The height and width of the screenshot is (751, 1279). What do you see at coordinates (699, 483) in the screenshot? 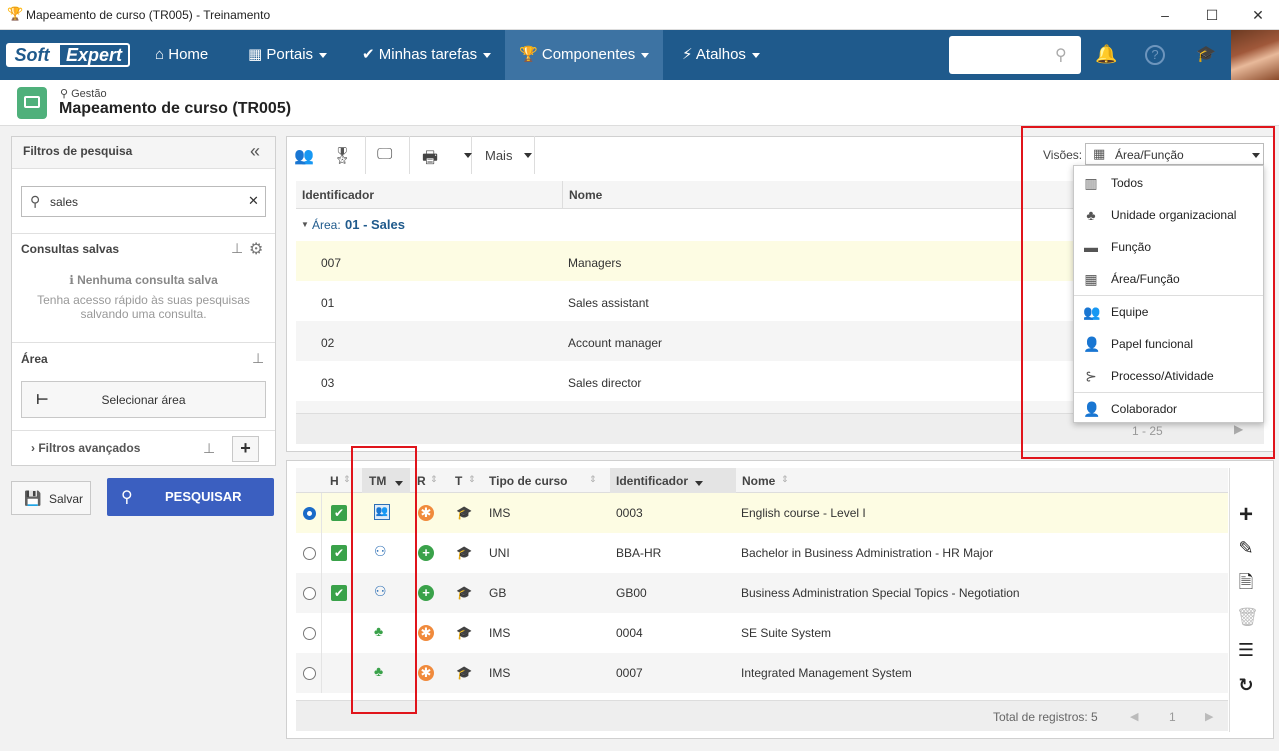
I see `sort-desc-icon` at bounding box center [699, 483].